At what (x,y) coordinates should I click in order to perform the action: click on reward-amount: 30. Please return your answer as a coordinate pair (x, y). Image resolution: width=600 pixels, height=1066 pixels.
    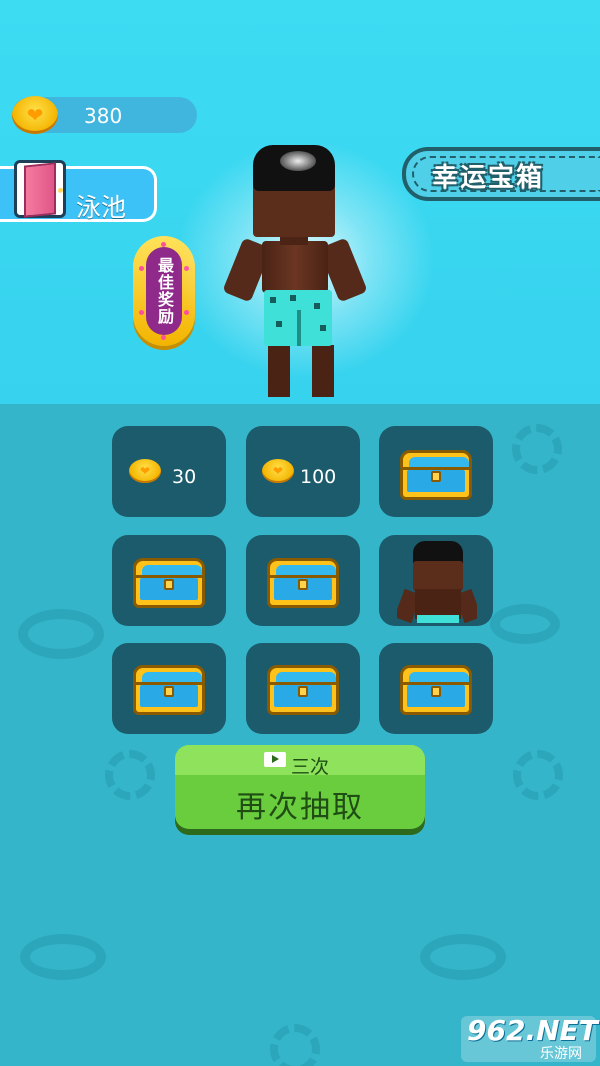
    Looking at the image, I should click on (184, 477).